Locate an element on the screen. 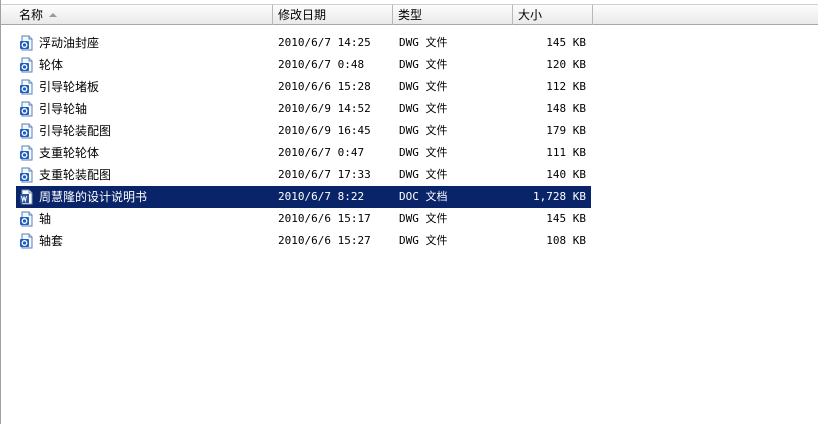 The height and width of the screenshot is (424, 818). file-row: 轴 2010/6/6 15:17 DWG 文件 145 KB is located at coordinates (301, 219).